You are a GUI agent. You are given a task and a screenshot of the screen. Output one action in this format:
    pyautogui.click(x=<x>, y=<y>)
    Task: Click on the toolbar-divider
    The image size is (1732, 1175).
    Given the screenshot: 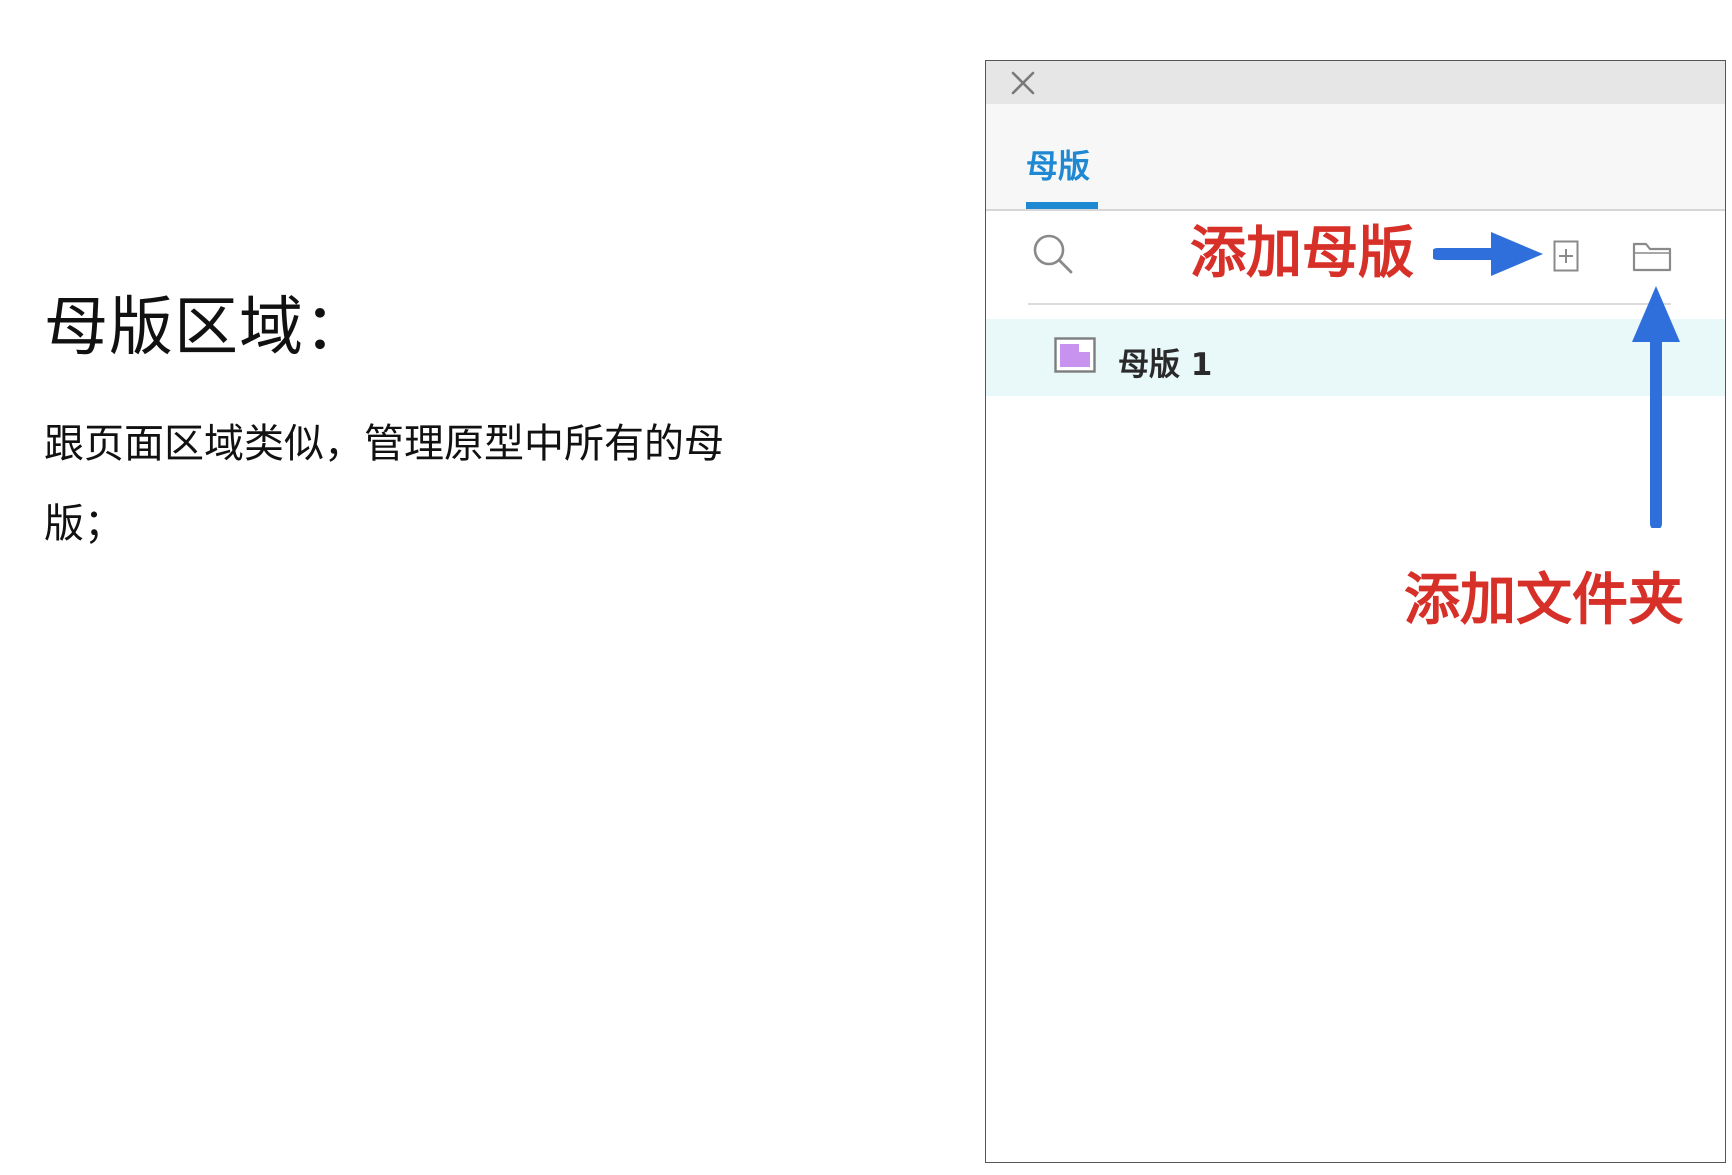 What is the action you would take?
    pyautogui.click(x=1349, y=304)
    